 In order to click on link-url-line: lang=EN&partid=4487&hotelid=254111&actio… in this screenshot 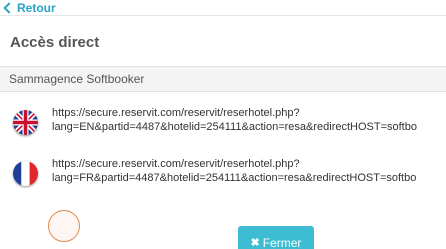, I will do `click(234, 127)`.